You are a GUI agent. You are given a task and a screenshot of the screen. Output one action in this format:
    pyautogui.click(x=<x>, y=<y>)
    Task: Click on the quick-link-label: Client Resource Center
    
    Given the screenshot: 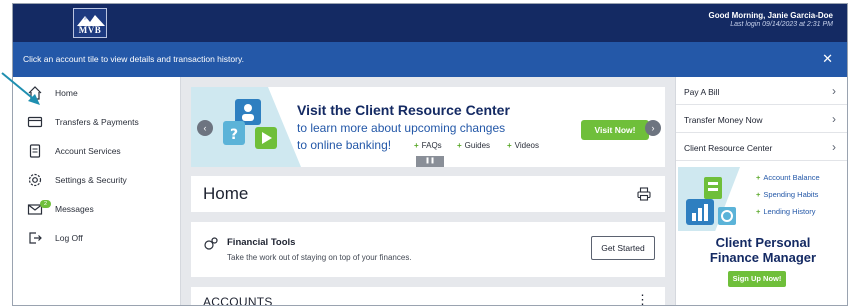 What is the action you would take?
    pyautogui.click(x=728, y=148)
    